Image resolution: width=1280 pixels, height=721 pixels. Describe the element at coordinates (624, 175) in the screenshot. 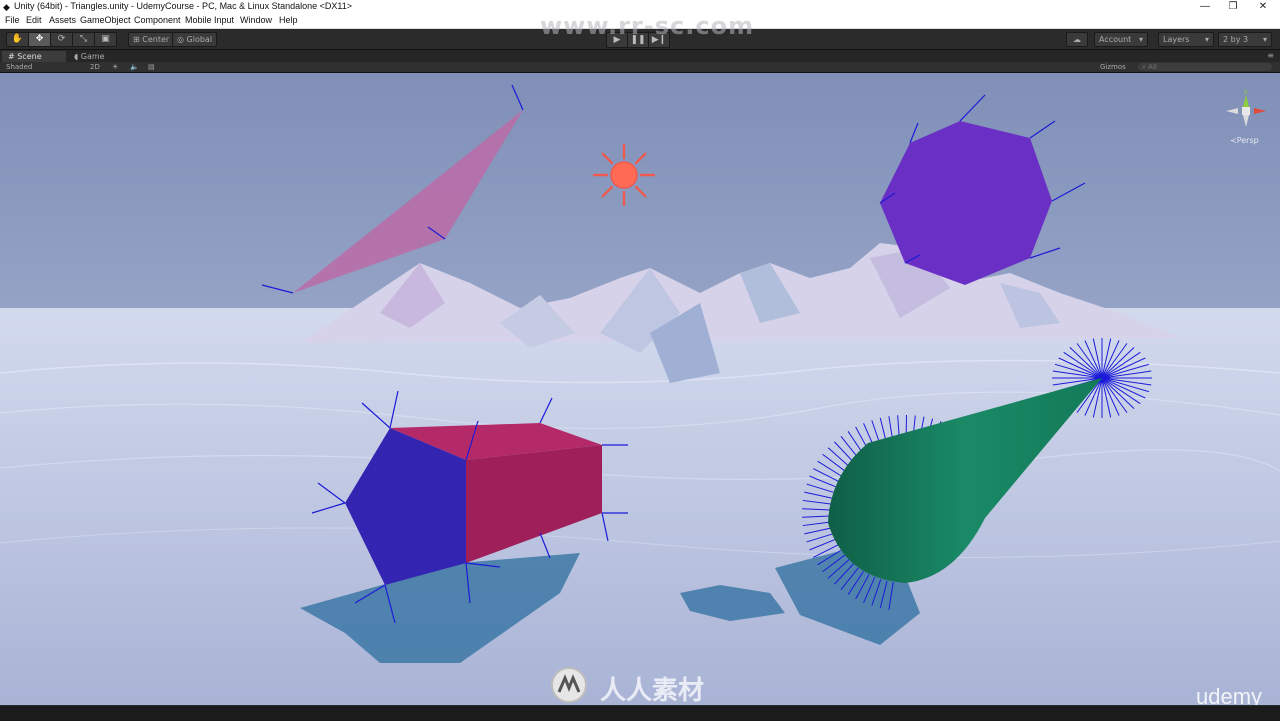

I see `directional-light-icon` at that location.